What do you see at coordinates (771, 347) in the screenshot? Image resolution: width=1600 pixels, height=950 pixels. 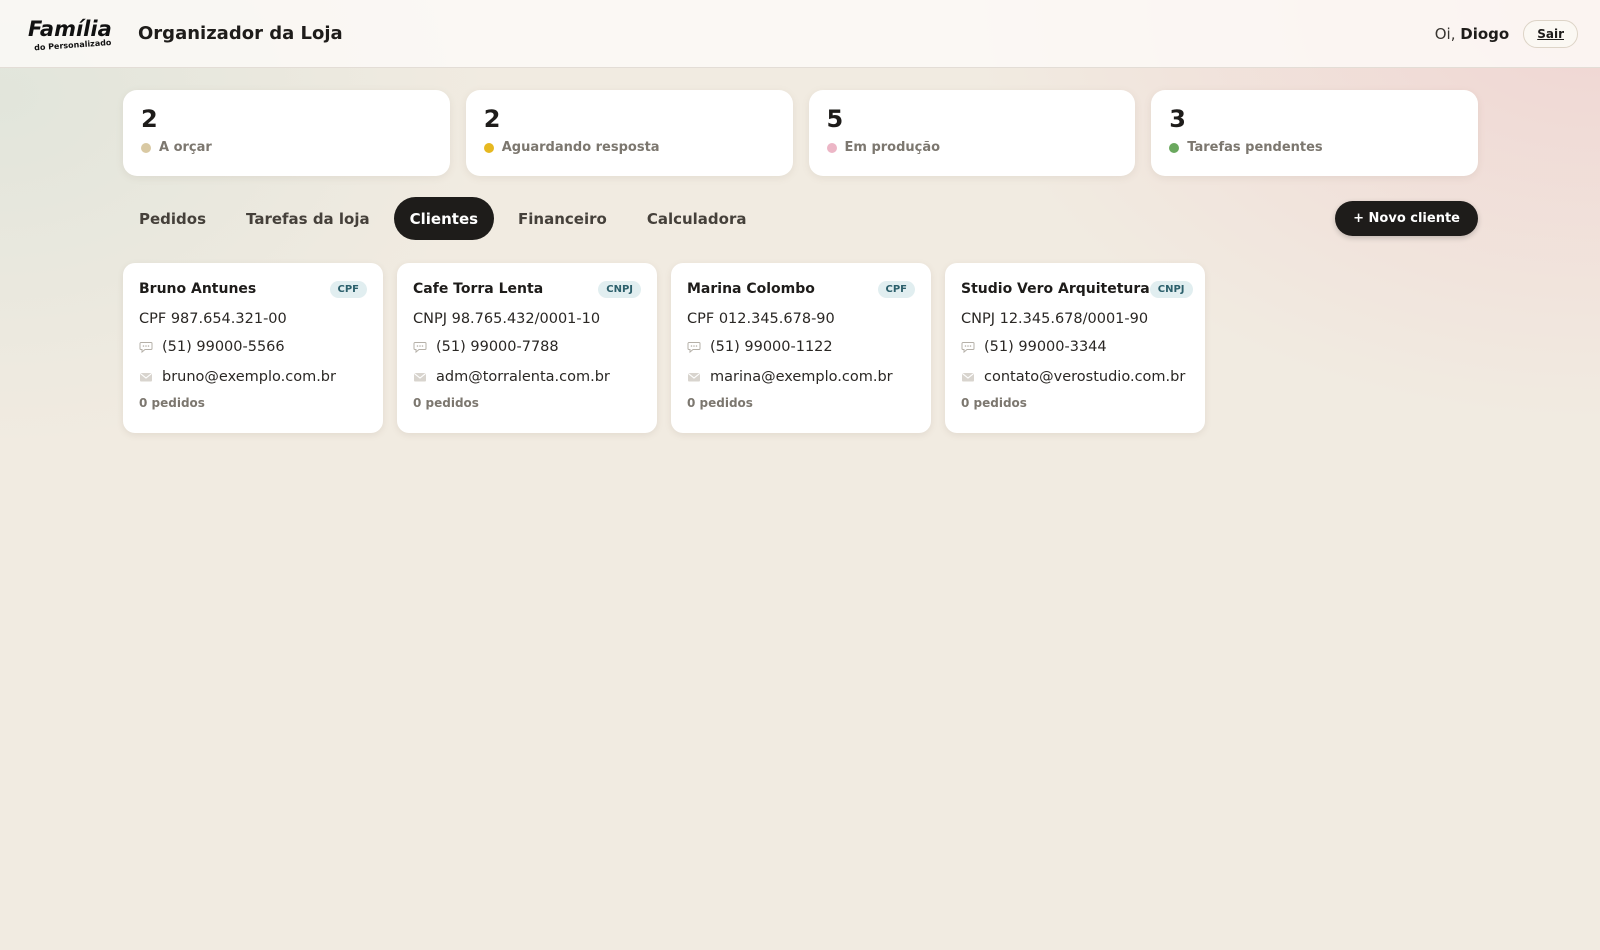 I see `client-phone: (51) 99000-1122` at bounding box center [771, 347].